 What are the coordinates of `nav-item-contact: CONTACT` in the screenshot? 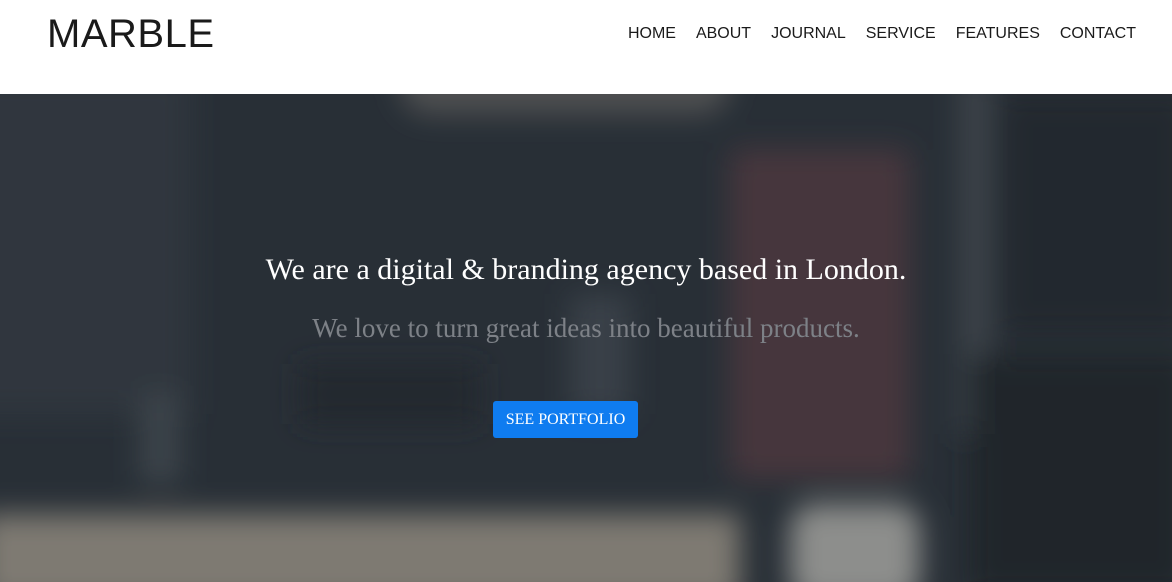 It's located at (1098, 34).